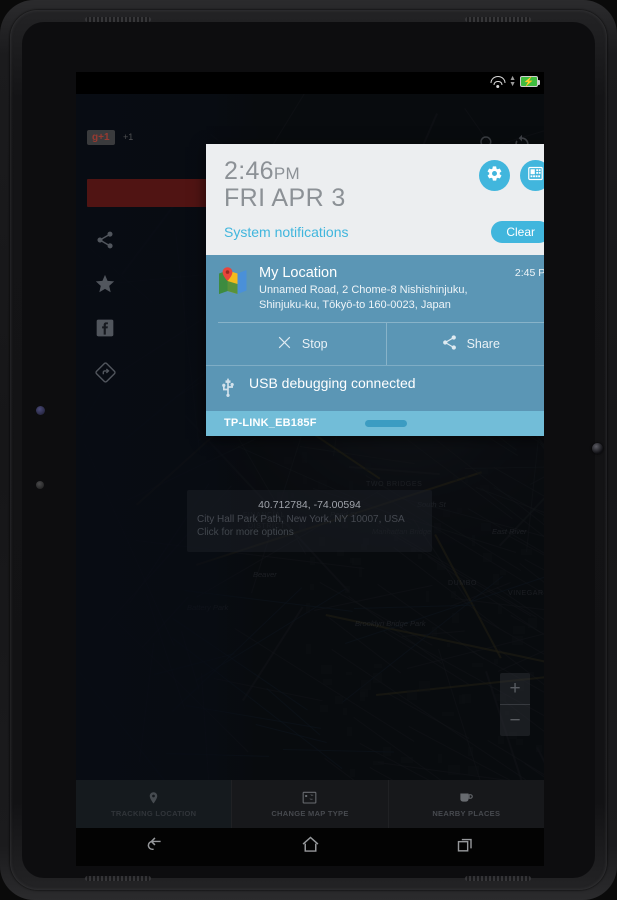 The width and height of the screenshot is (617, 900). What do you see at coordinates (286, 232) in the screenshot?
I see `system-notifications-label: System notifications` at bounding box center [286, 232].